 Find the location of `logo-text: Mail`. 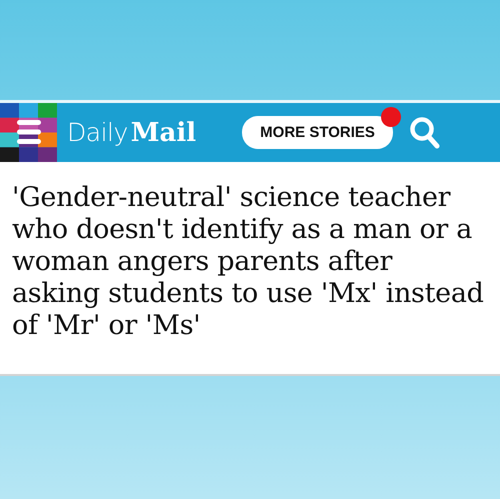

logo-text: Mail is located at coordinates (163, 133).